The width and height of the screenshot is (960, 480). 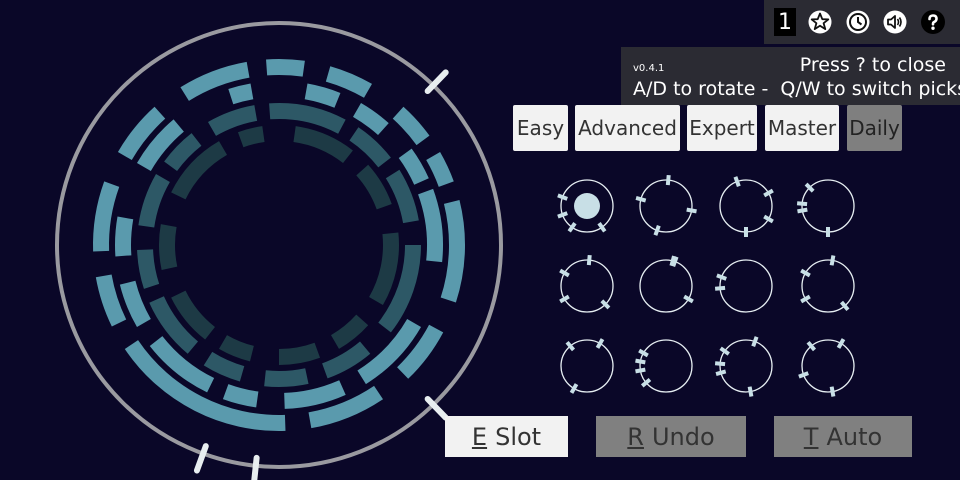 I want to click on slot-key: E, so click(x=479, y=436).